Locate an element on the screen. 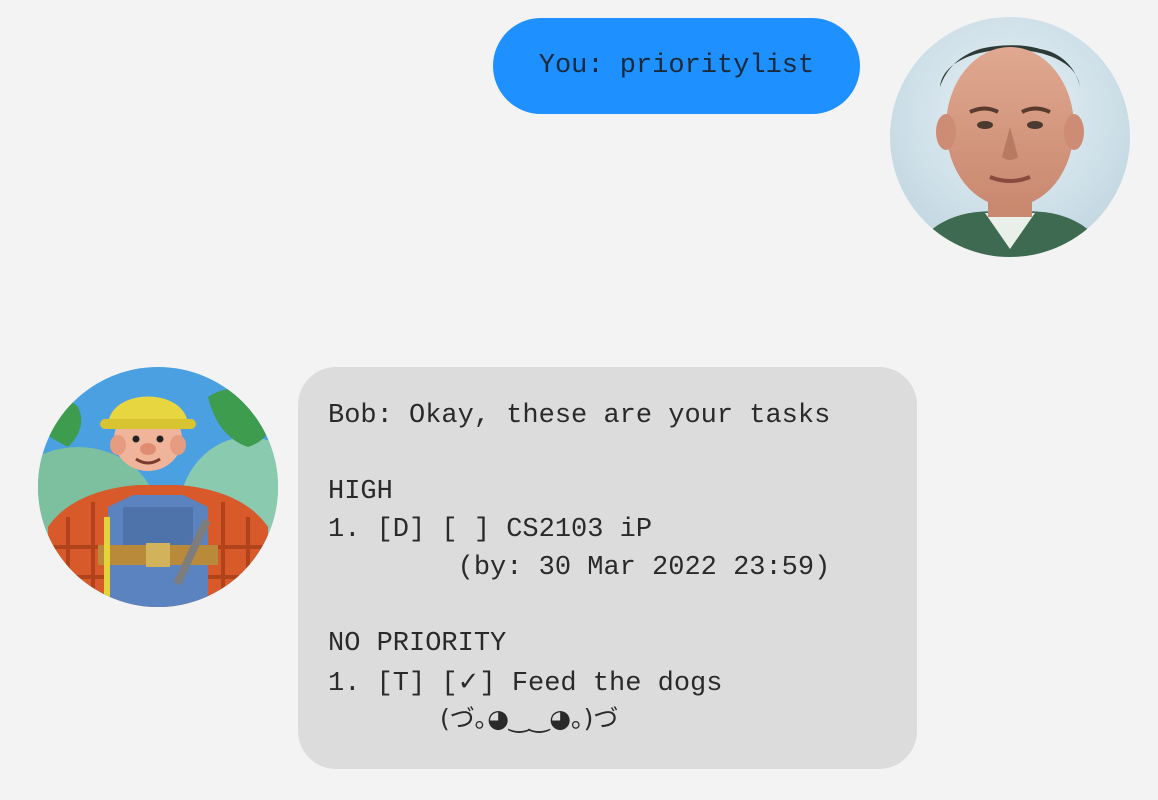  priority-none-label: NO PRIORITY is located at coordinates (417, 644).